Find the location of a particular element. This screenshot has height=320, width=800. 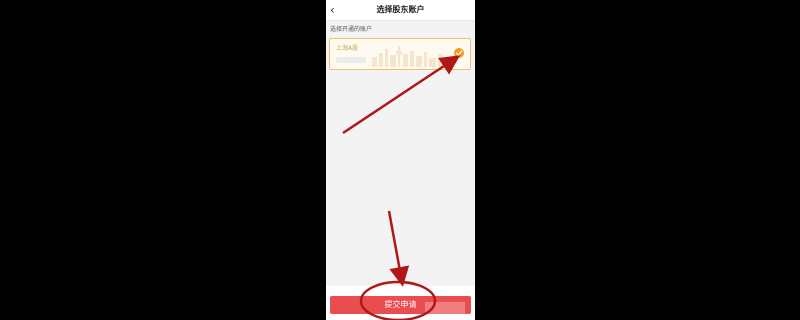

annotation-overlay is located at coordinates (401, 187).